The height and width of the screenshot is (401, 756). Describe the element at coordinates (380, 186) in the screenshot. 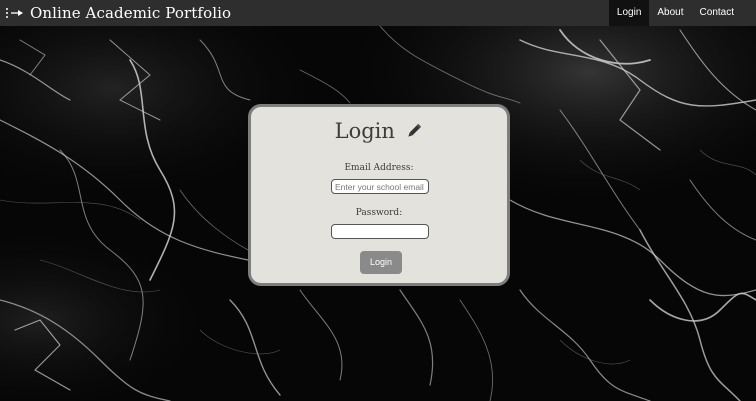

I see `email-input` at that location.